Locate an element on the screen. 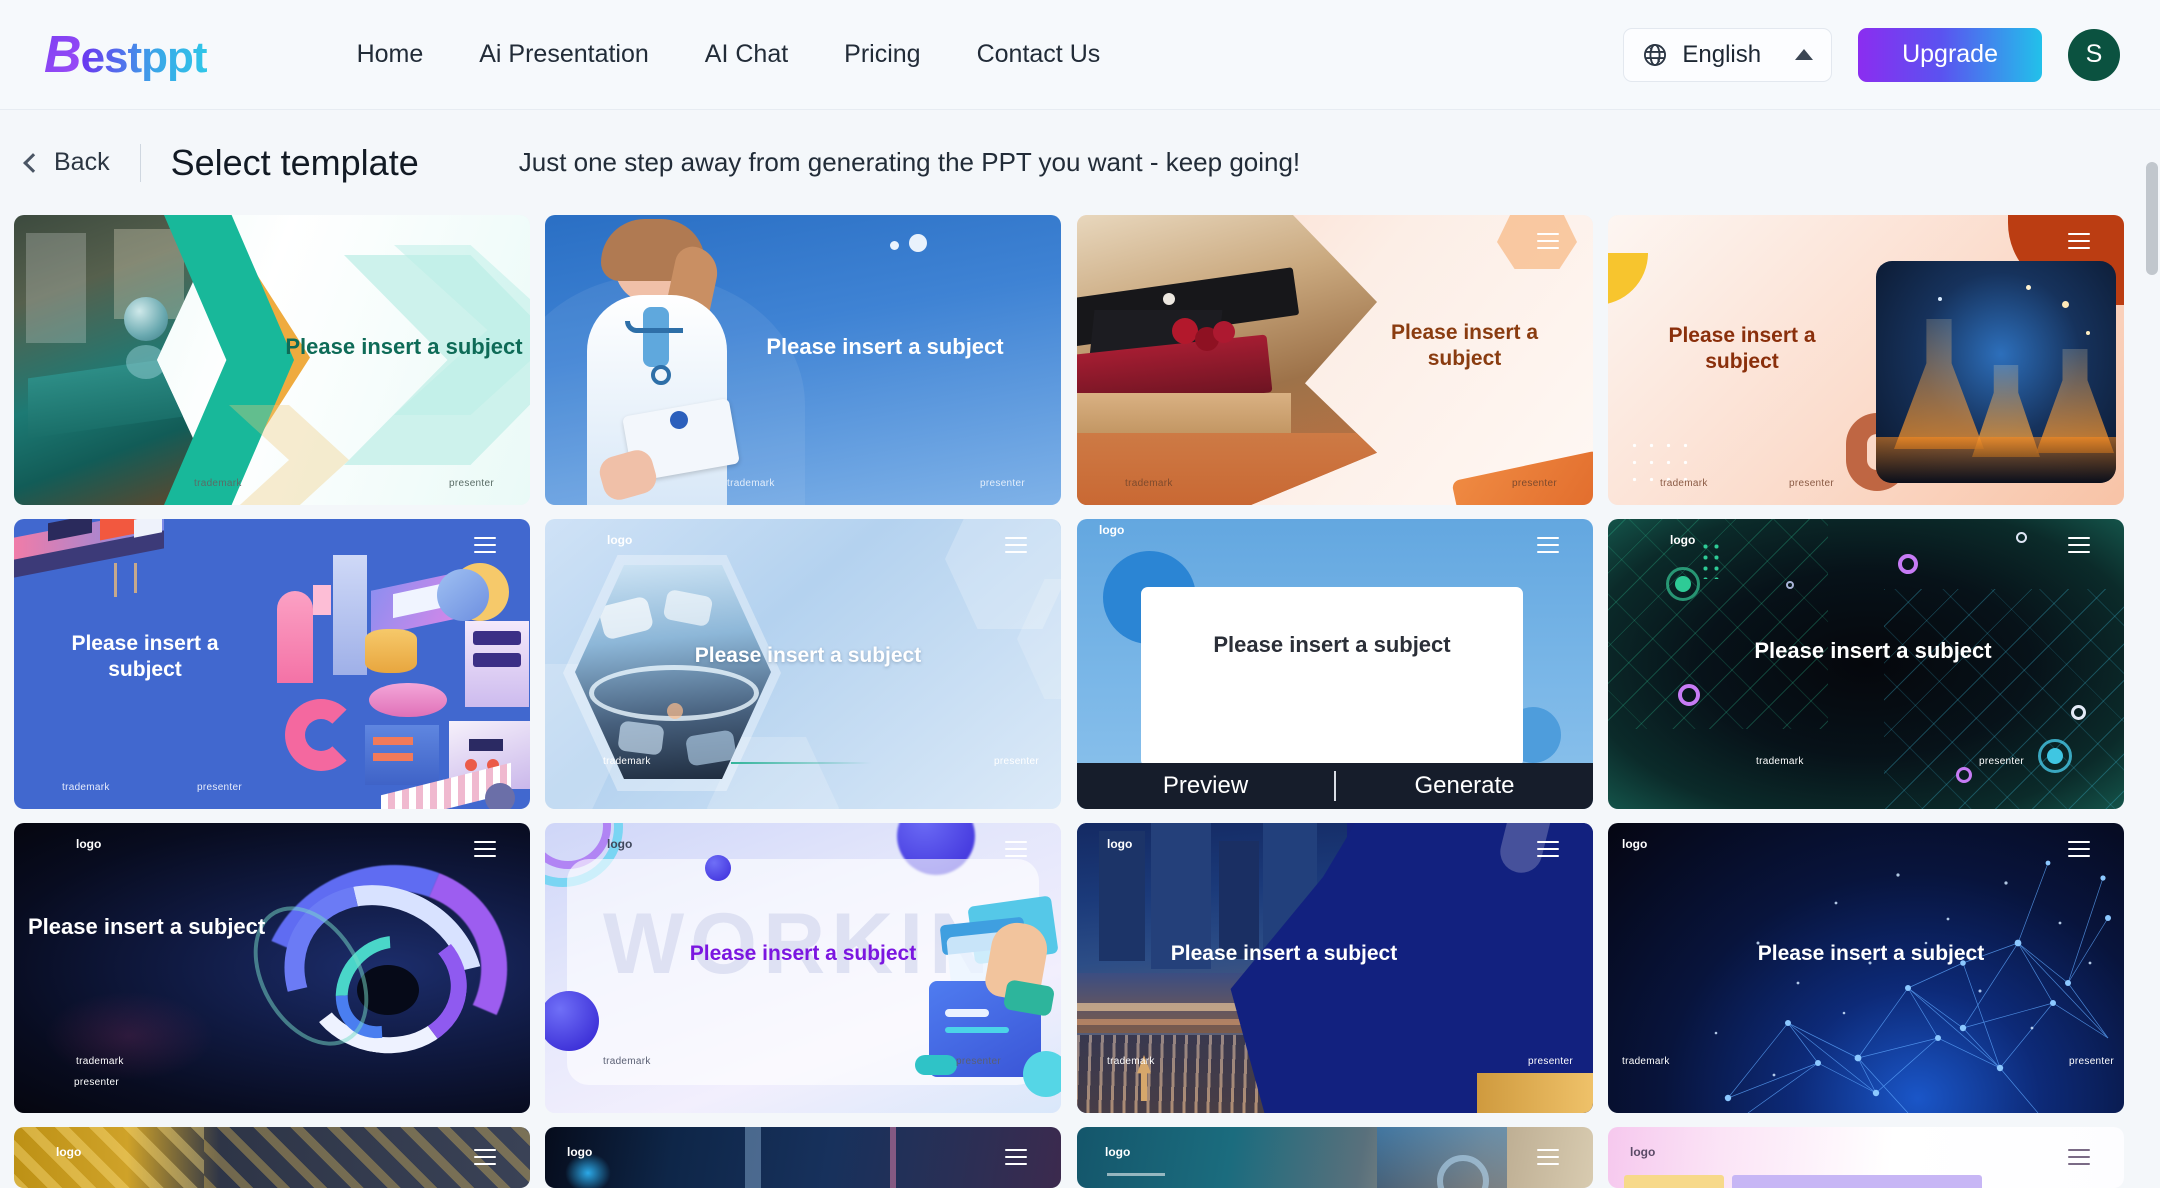 Image resolution: width=2160 pixels, height=1188 pixels. caret-up-icon is located at coordinates (1804, 54).